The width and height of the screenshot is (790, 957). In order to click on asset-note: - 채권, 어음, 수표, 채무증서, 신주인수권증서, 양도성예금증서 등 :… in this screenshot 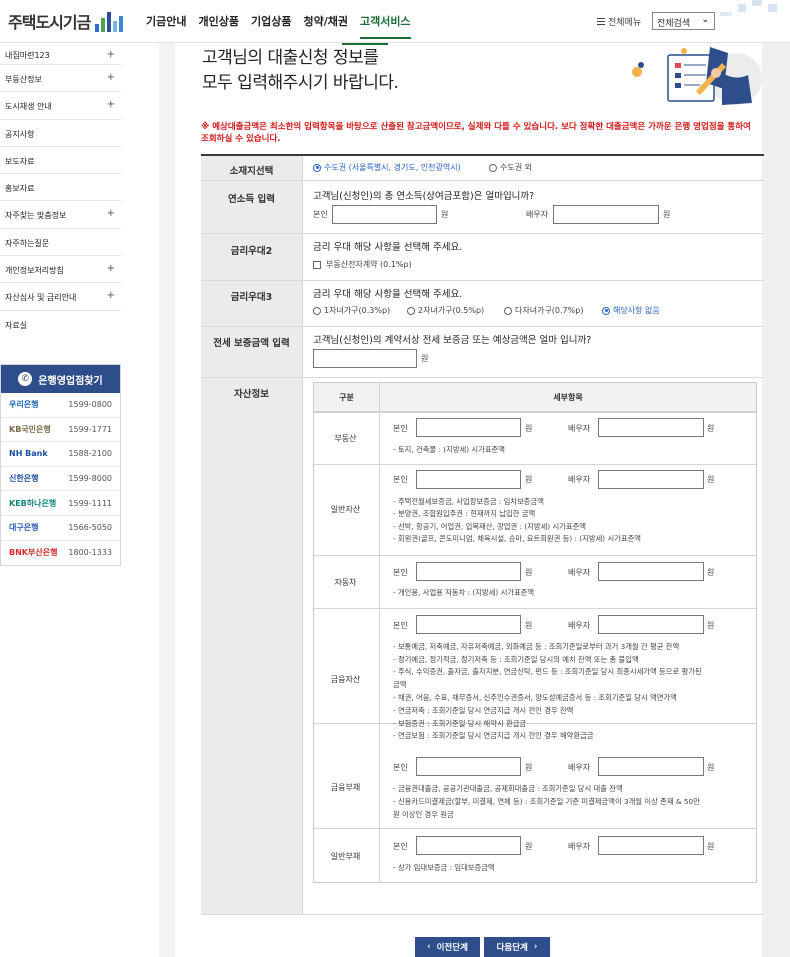, I will do `click(535, 697)`.